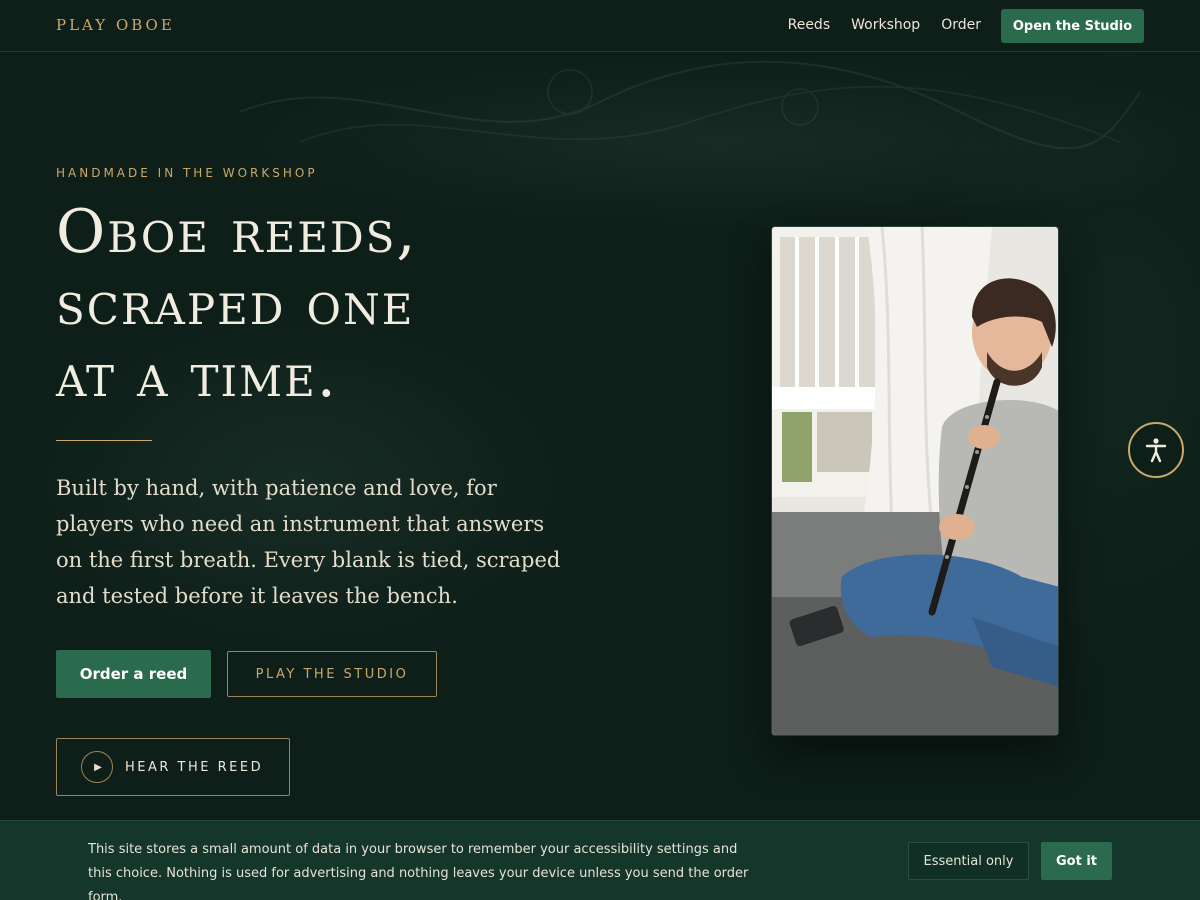  I want to click on accessibility-button, so click(1156, 450).